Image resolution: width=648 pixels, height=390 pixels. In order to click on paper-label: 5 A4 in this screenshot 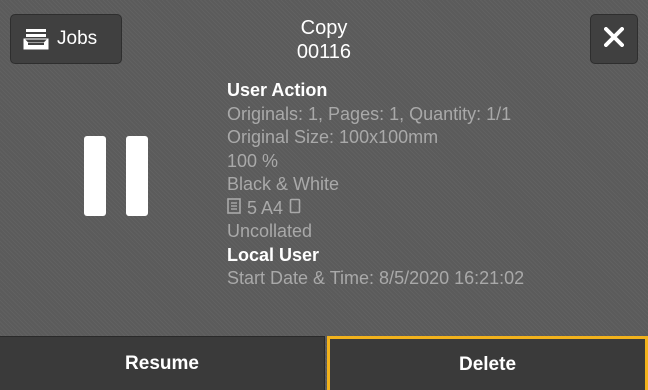, I will do `click(265, 207)`.